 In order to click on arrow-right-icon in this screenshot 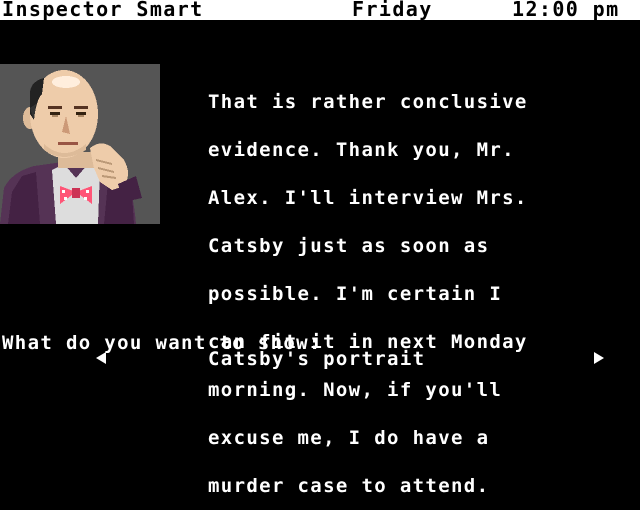, I will do `click(599, 360)`.